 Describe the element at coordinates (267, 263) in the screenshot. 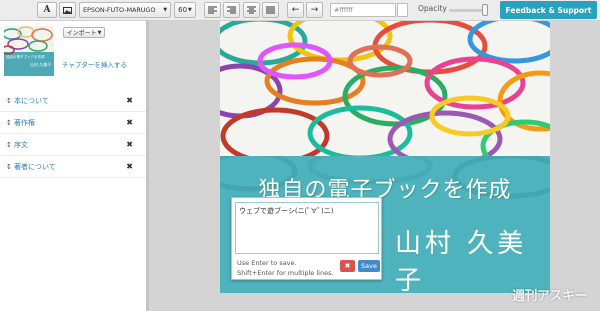

I see `help-text-save: Use Enter to save.` at that location.